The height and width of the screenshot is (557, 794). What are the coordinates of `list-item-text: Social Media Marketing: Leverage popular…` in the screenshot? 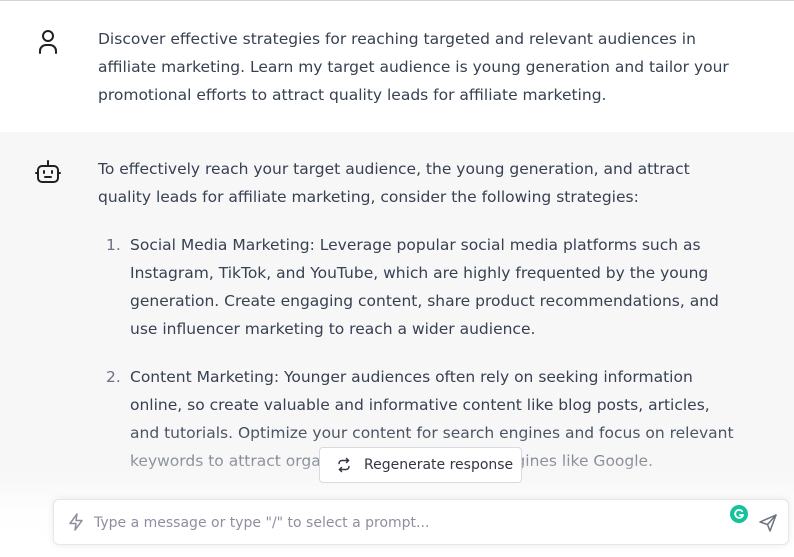 It's located at (424, 287).